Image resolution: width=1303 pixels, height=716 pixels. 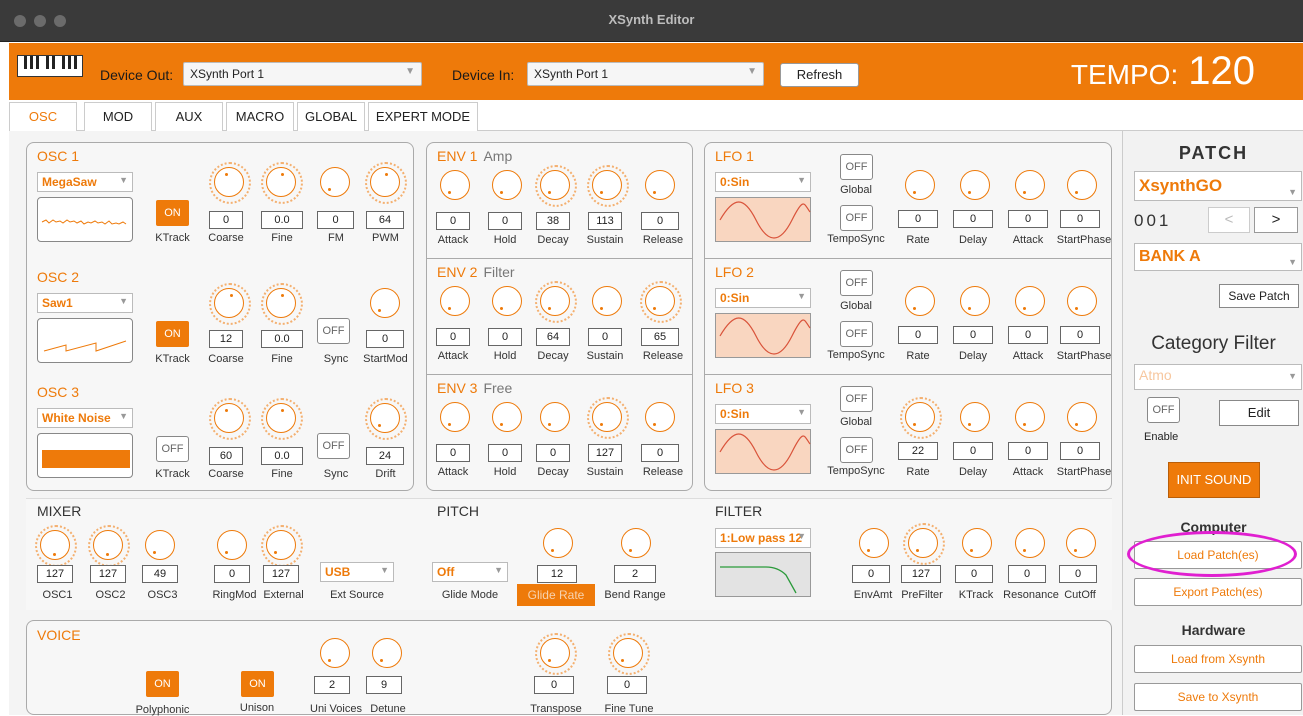 I want to click on lfo2-startphase-knob, so click(x=1082, y=301).